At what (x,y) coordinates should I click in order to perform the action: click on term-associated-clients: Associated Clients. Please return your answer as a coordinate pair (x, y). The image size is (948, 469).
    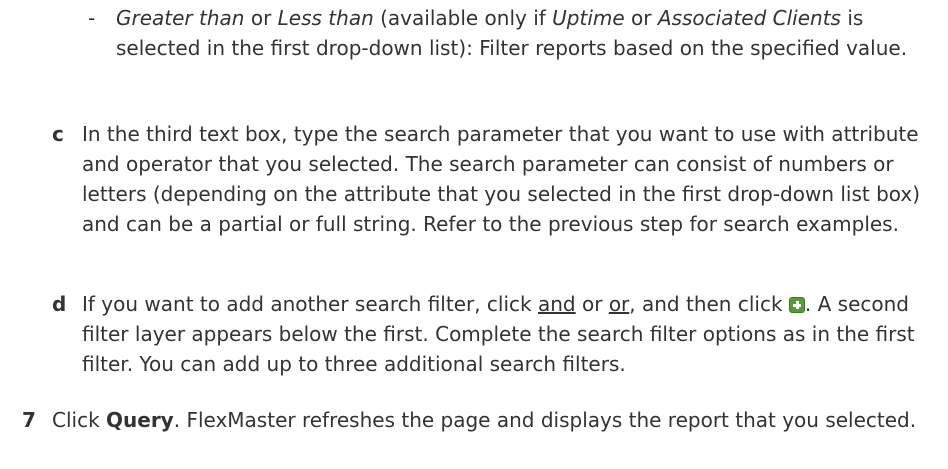
    Looking at the image, I should click on (749, 18).